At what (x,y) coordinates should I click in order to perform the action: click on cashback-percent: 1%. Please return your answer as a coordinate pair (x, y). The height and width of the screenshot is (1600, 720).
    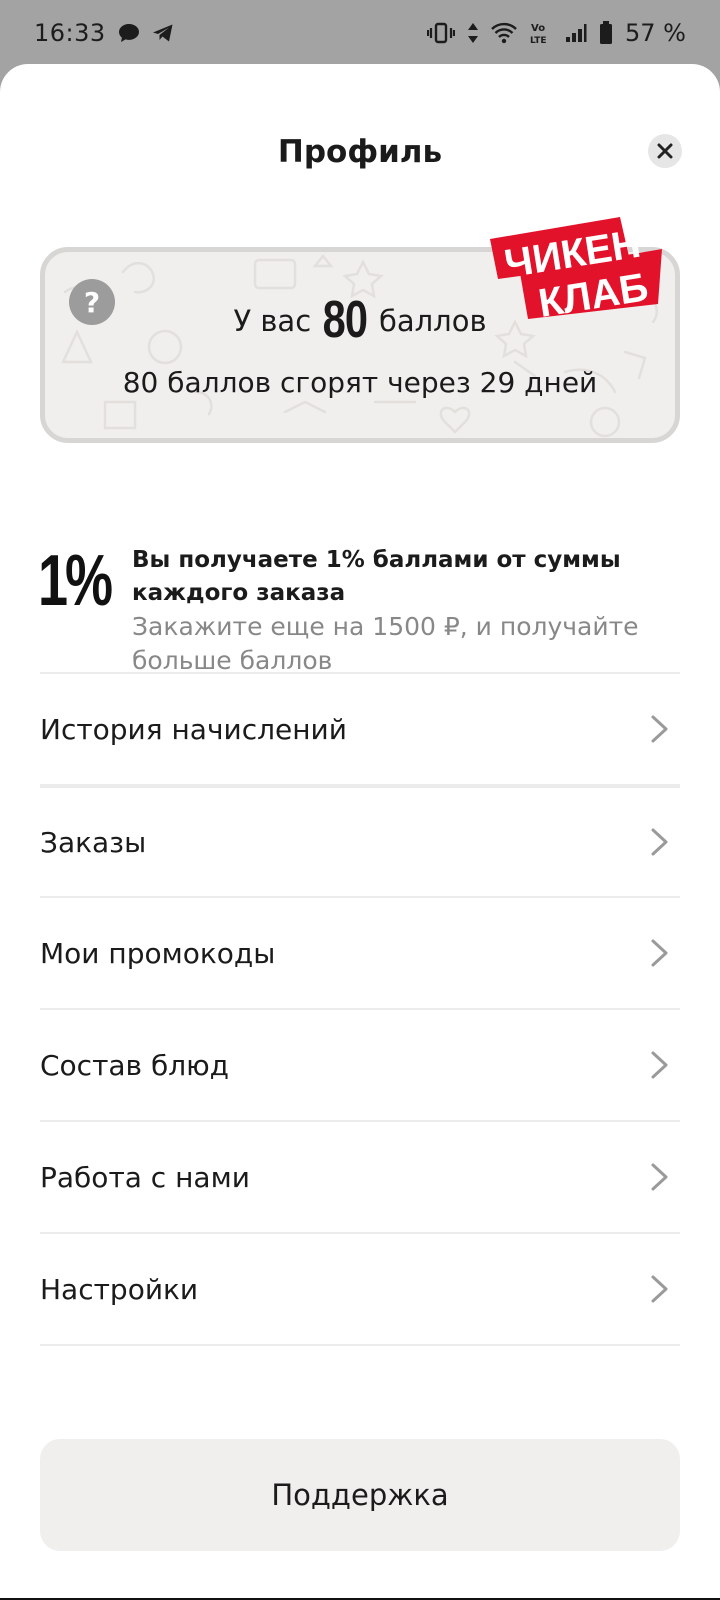
    Looking at the image, I should click on (75, 581).